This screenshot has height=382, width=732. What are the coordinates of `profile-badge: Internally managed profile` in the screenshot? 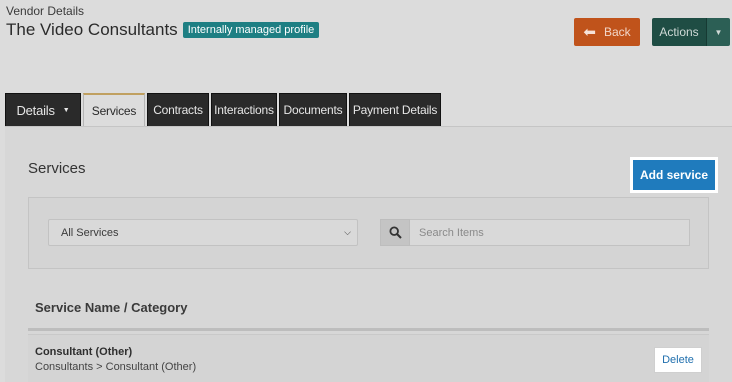 It's located at (251, 30).